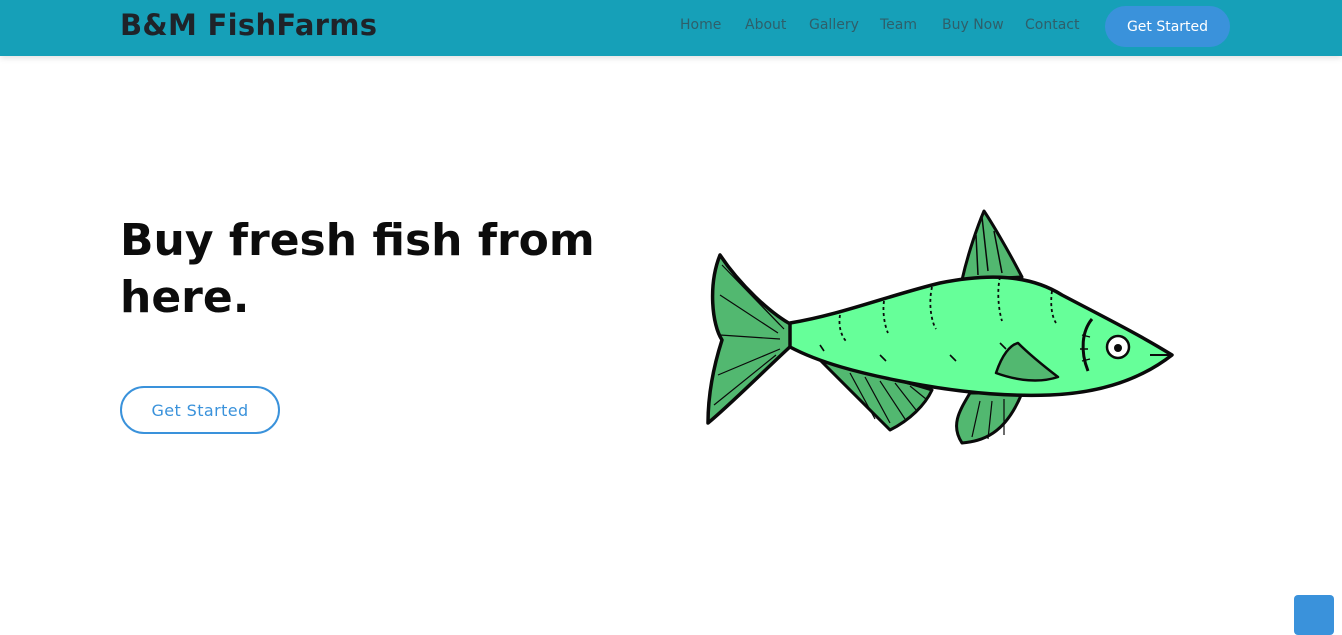  Describe the element at coordinates (765, 25) in the screenshot. I see `nav-about-link: About` at that location.